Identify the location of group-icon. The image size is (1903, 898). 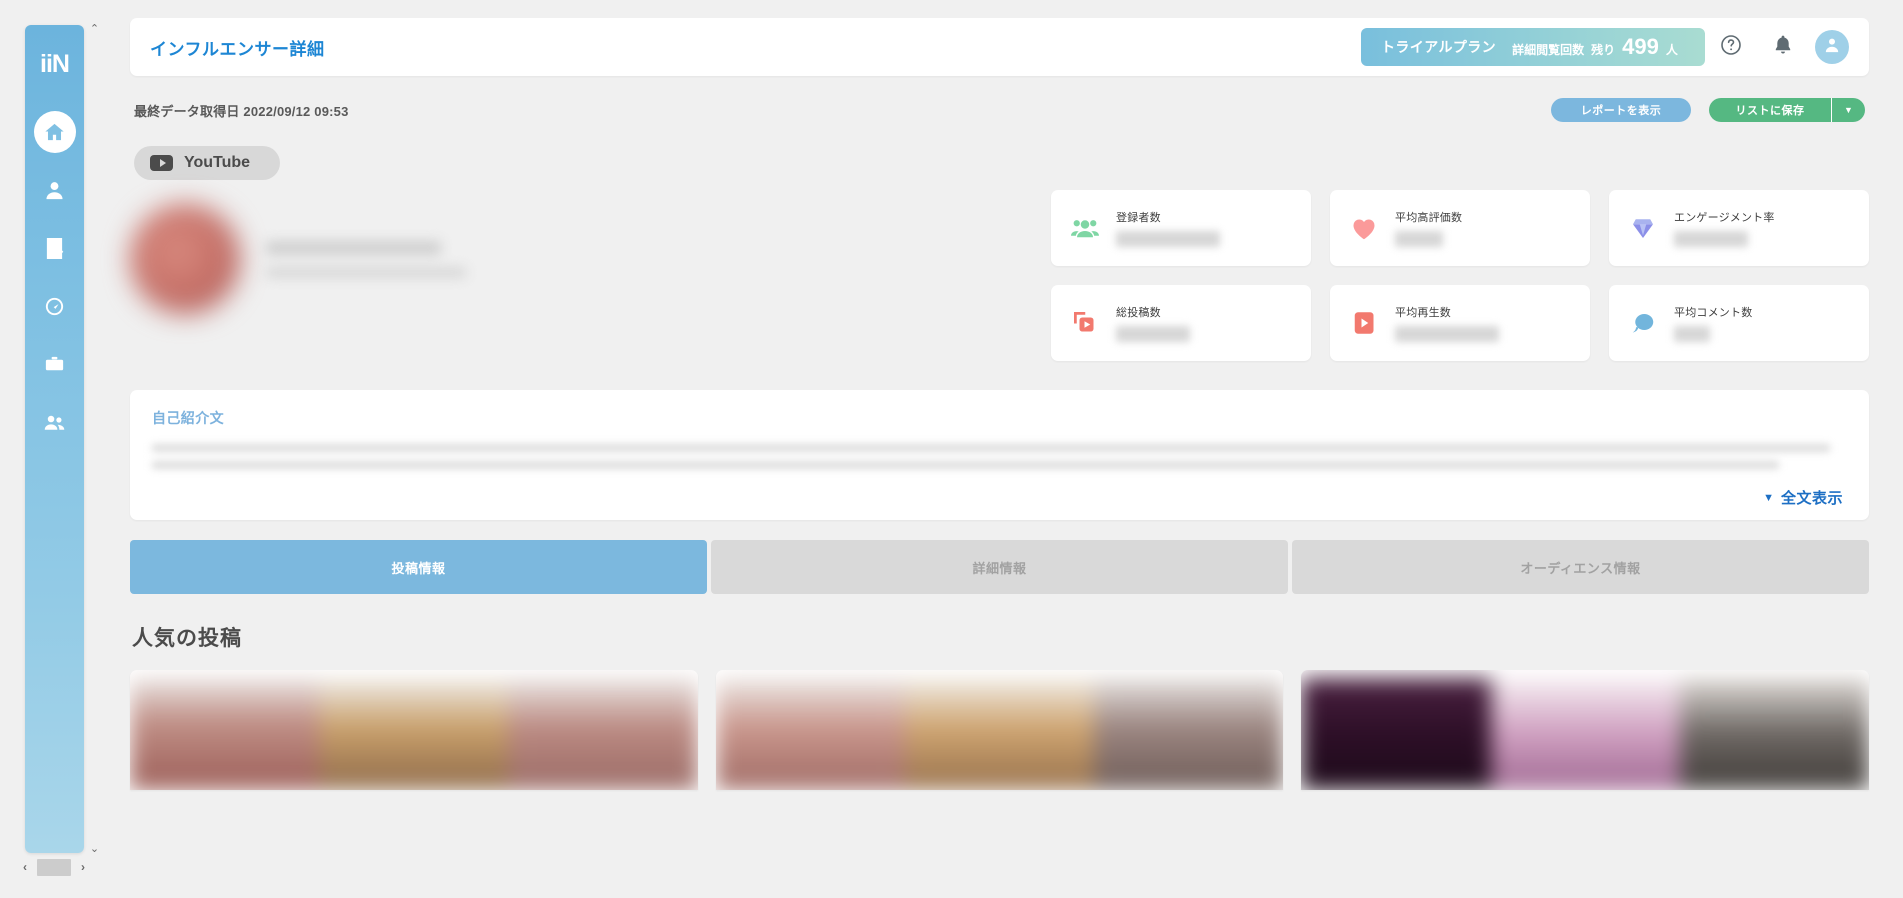
(54, 422).